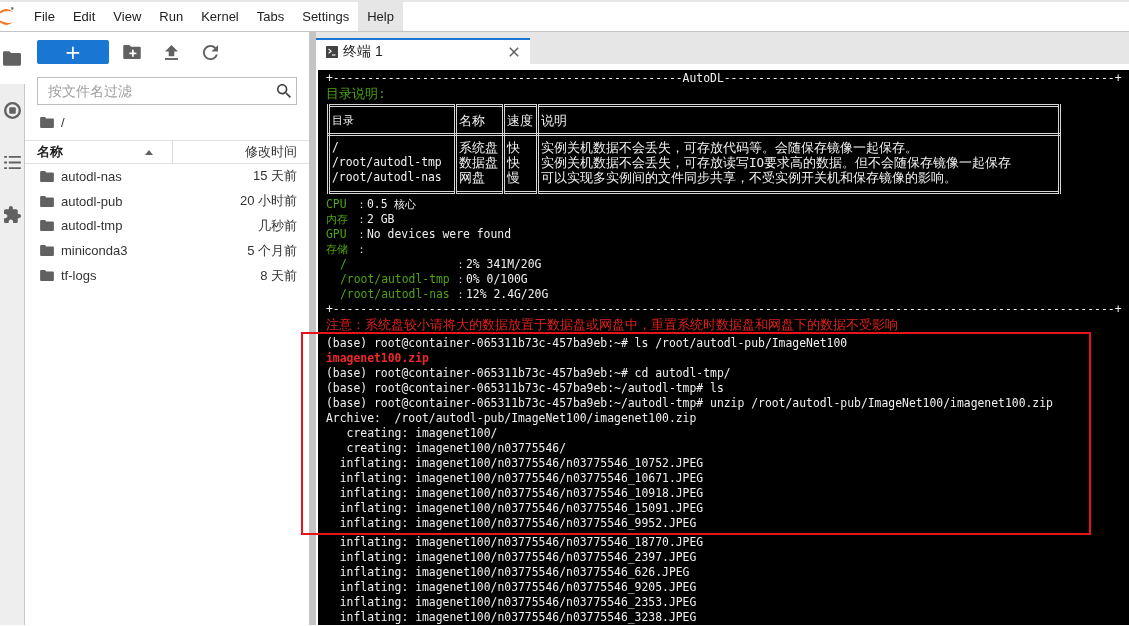 The width and height of the screenshot is (1129, 626). Describe the element at coordinates (84, 16) in the screenshot. I see `menu-item: Edit` at that location.